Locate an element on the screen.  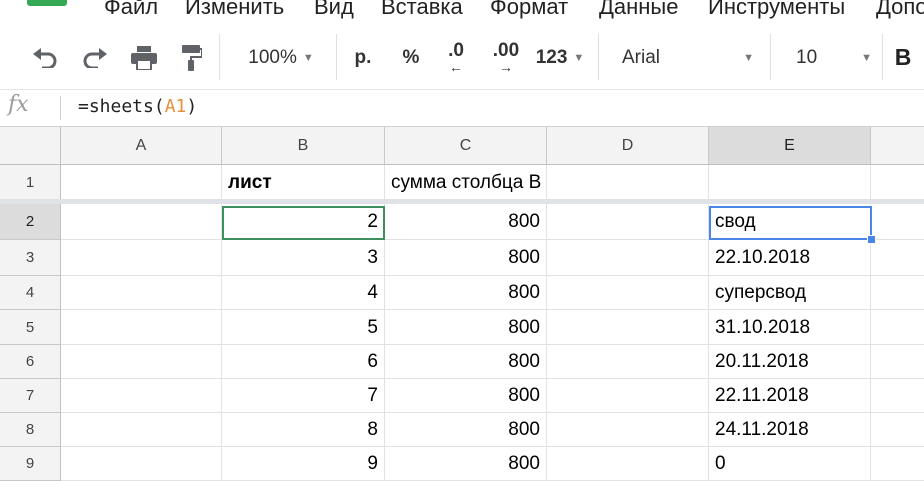
cell-d8 is located at coordinates (628, 430).